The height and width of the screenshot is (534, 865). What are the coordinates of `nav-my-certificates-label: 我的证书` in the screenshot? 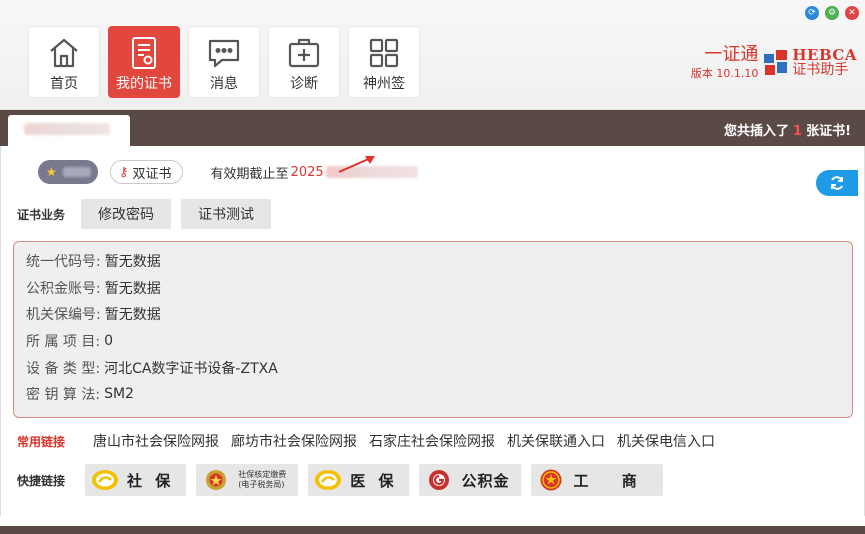 It's located at (144, 84).